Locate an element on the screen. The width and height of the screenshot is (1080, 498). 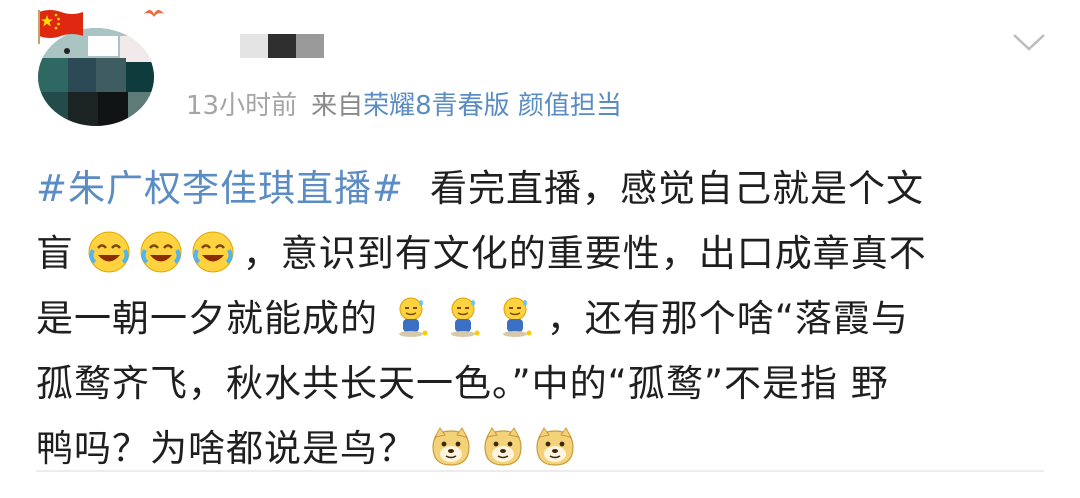
source-device-link: 荣耀8青春版 颜值担当 is located at coordinates (492, 106).